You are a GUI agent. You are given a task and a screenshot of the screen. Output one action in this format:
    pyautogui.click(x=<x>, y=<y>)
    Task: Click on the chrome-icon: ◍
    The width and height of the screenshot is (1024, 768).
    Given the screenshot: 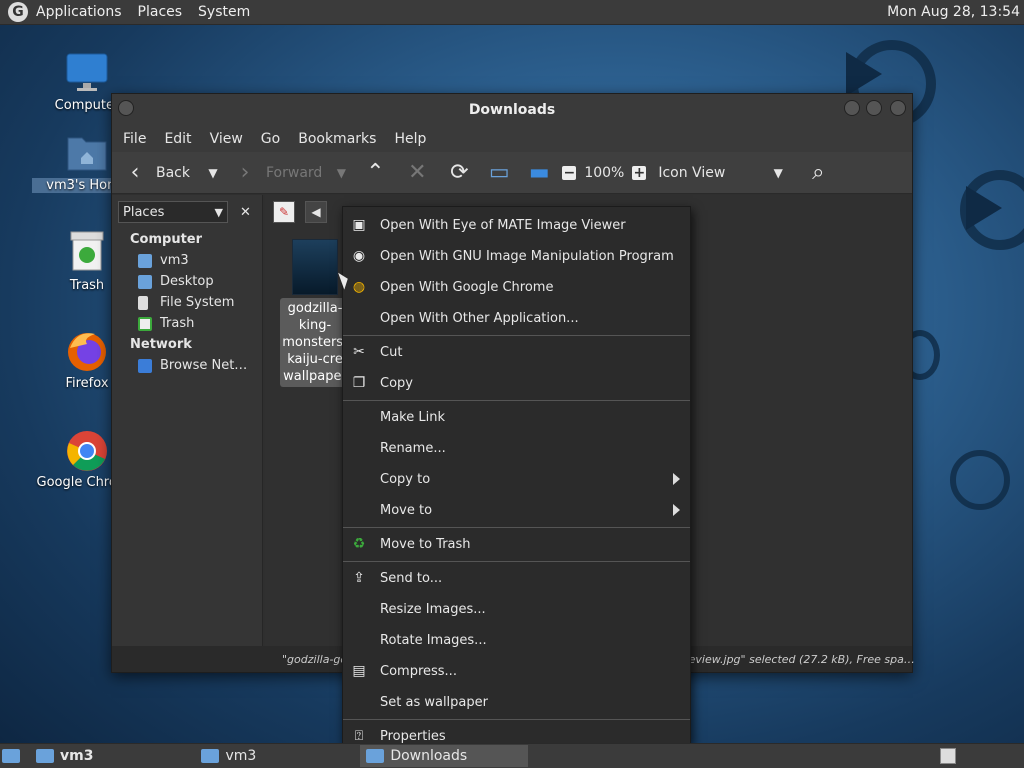 What is the action you would take?
    pyautogui.click(x=359, y=287)
    